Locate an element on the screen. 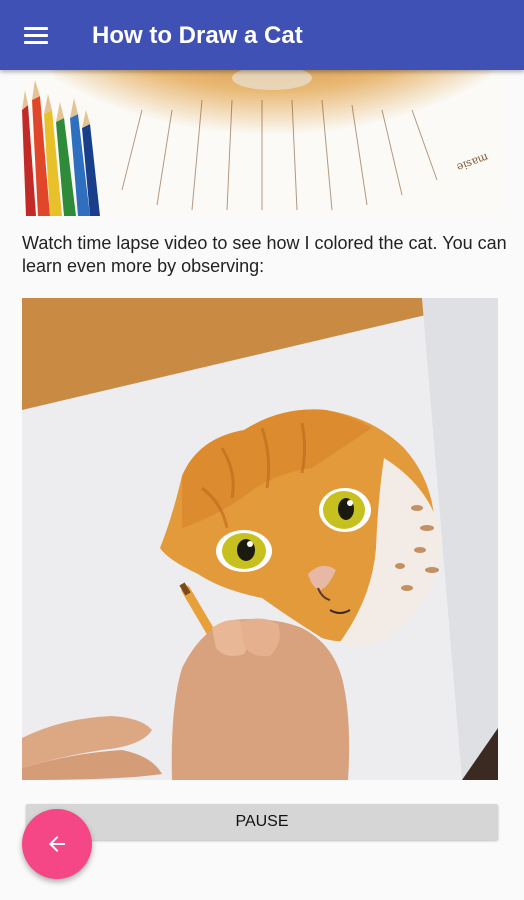  pause-button: PAUSE is located at coordinates (262, 822).